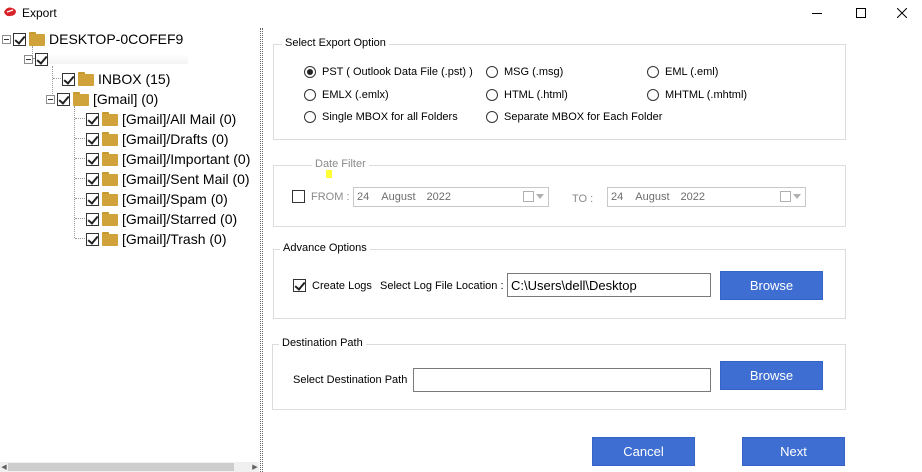 Image resolution: width=922 pixels, height=472 pixels. What do you see at coordinates (174, 239) in the screenshot?
I see `tree-node-label: [Gmail]/Trash (0)` at bounding box center [174, 239].